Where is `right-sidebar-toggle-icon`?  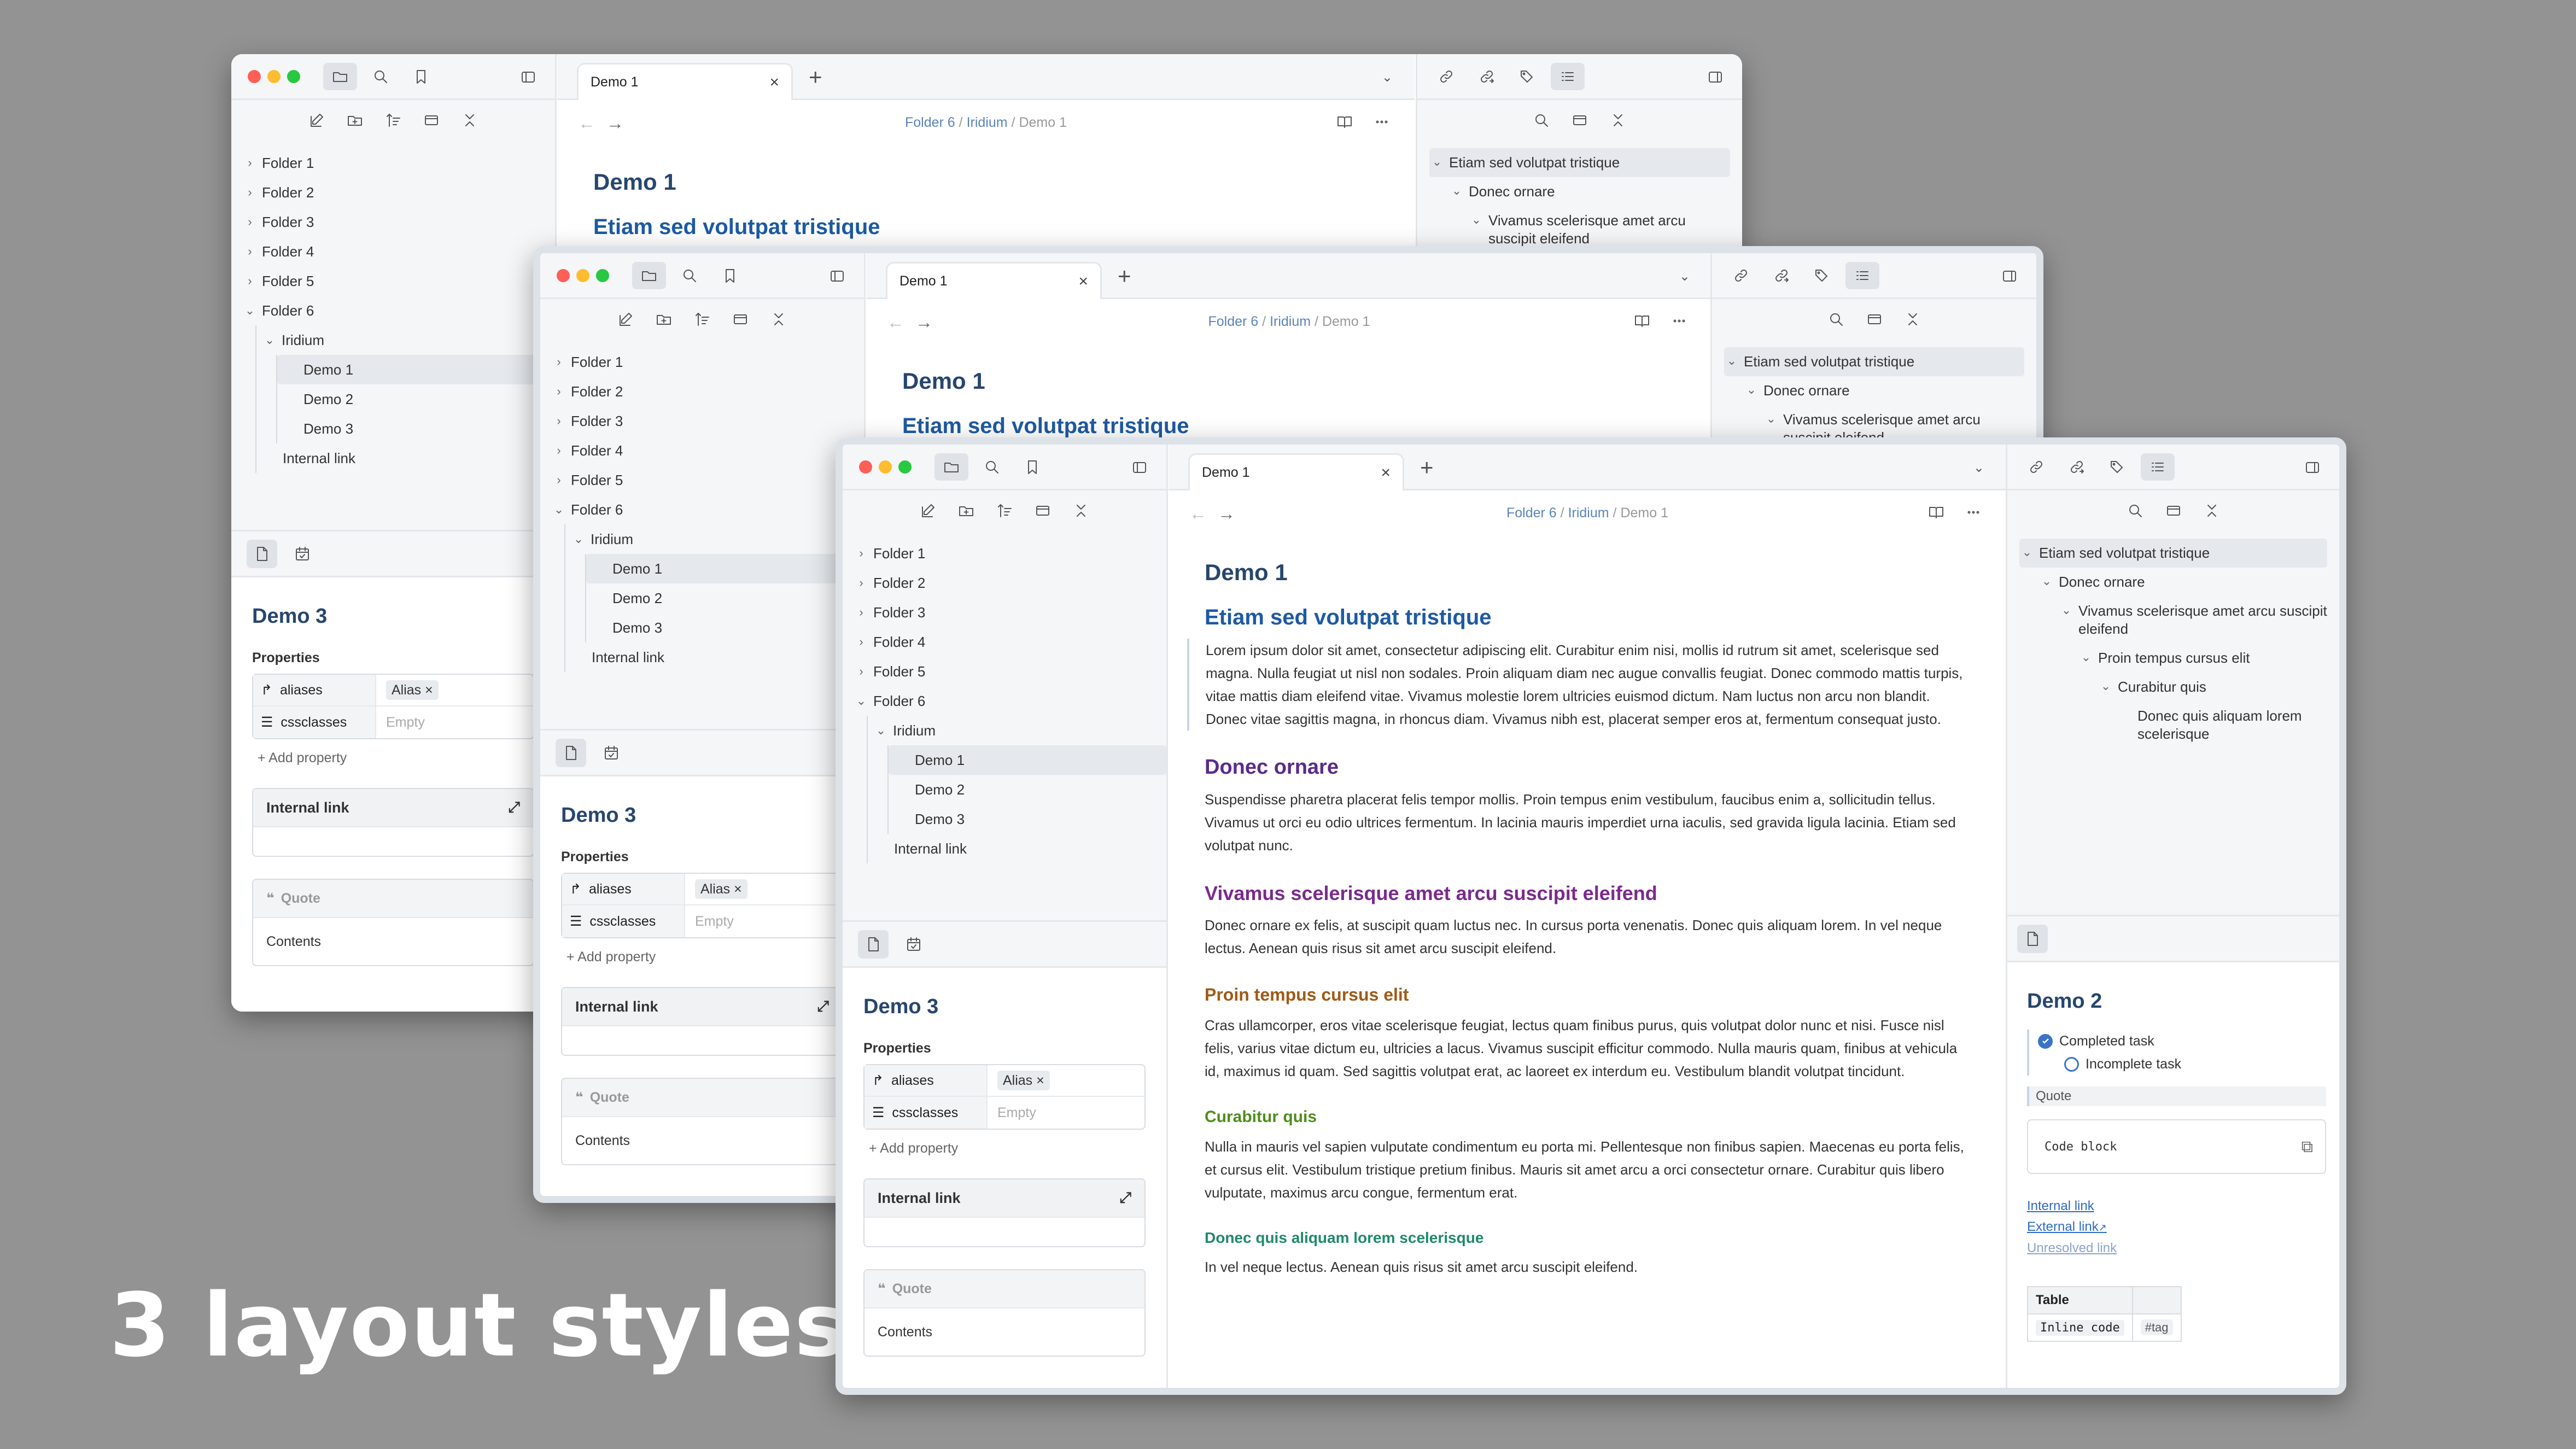
right-sidebar-toggle-icon is located at coordinates (1715, 77).